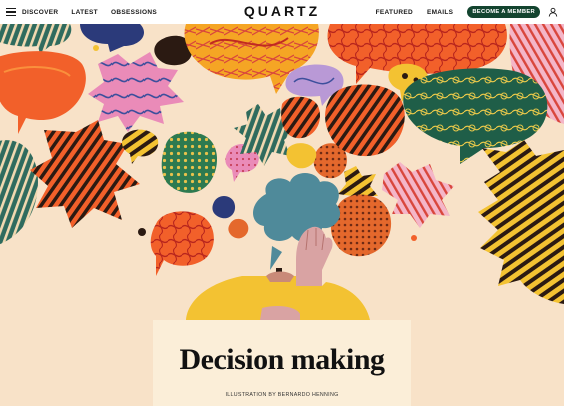 The height and width of the screenshot is (406, 564). Describe the element at coordinates (282, 359) in the screenshot. I see `article-title: Decision making` at that location.